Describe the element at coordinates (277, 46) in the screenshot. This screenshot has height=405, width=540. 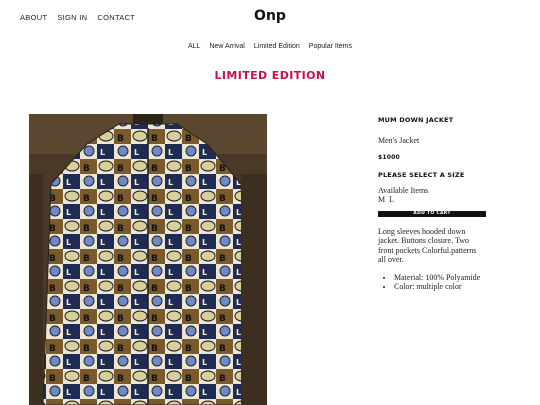
I see `category-limited-edition-link: Limited Edition` at that location.